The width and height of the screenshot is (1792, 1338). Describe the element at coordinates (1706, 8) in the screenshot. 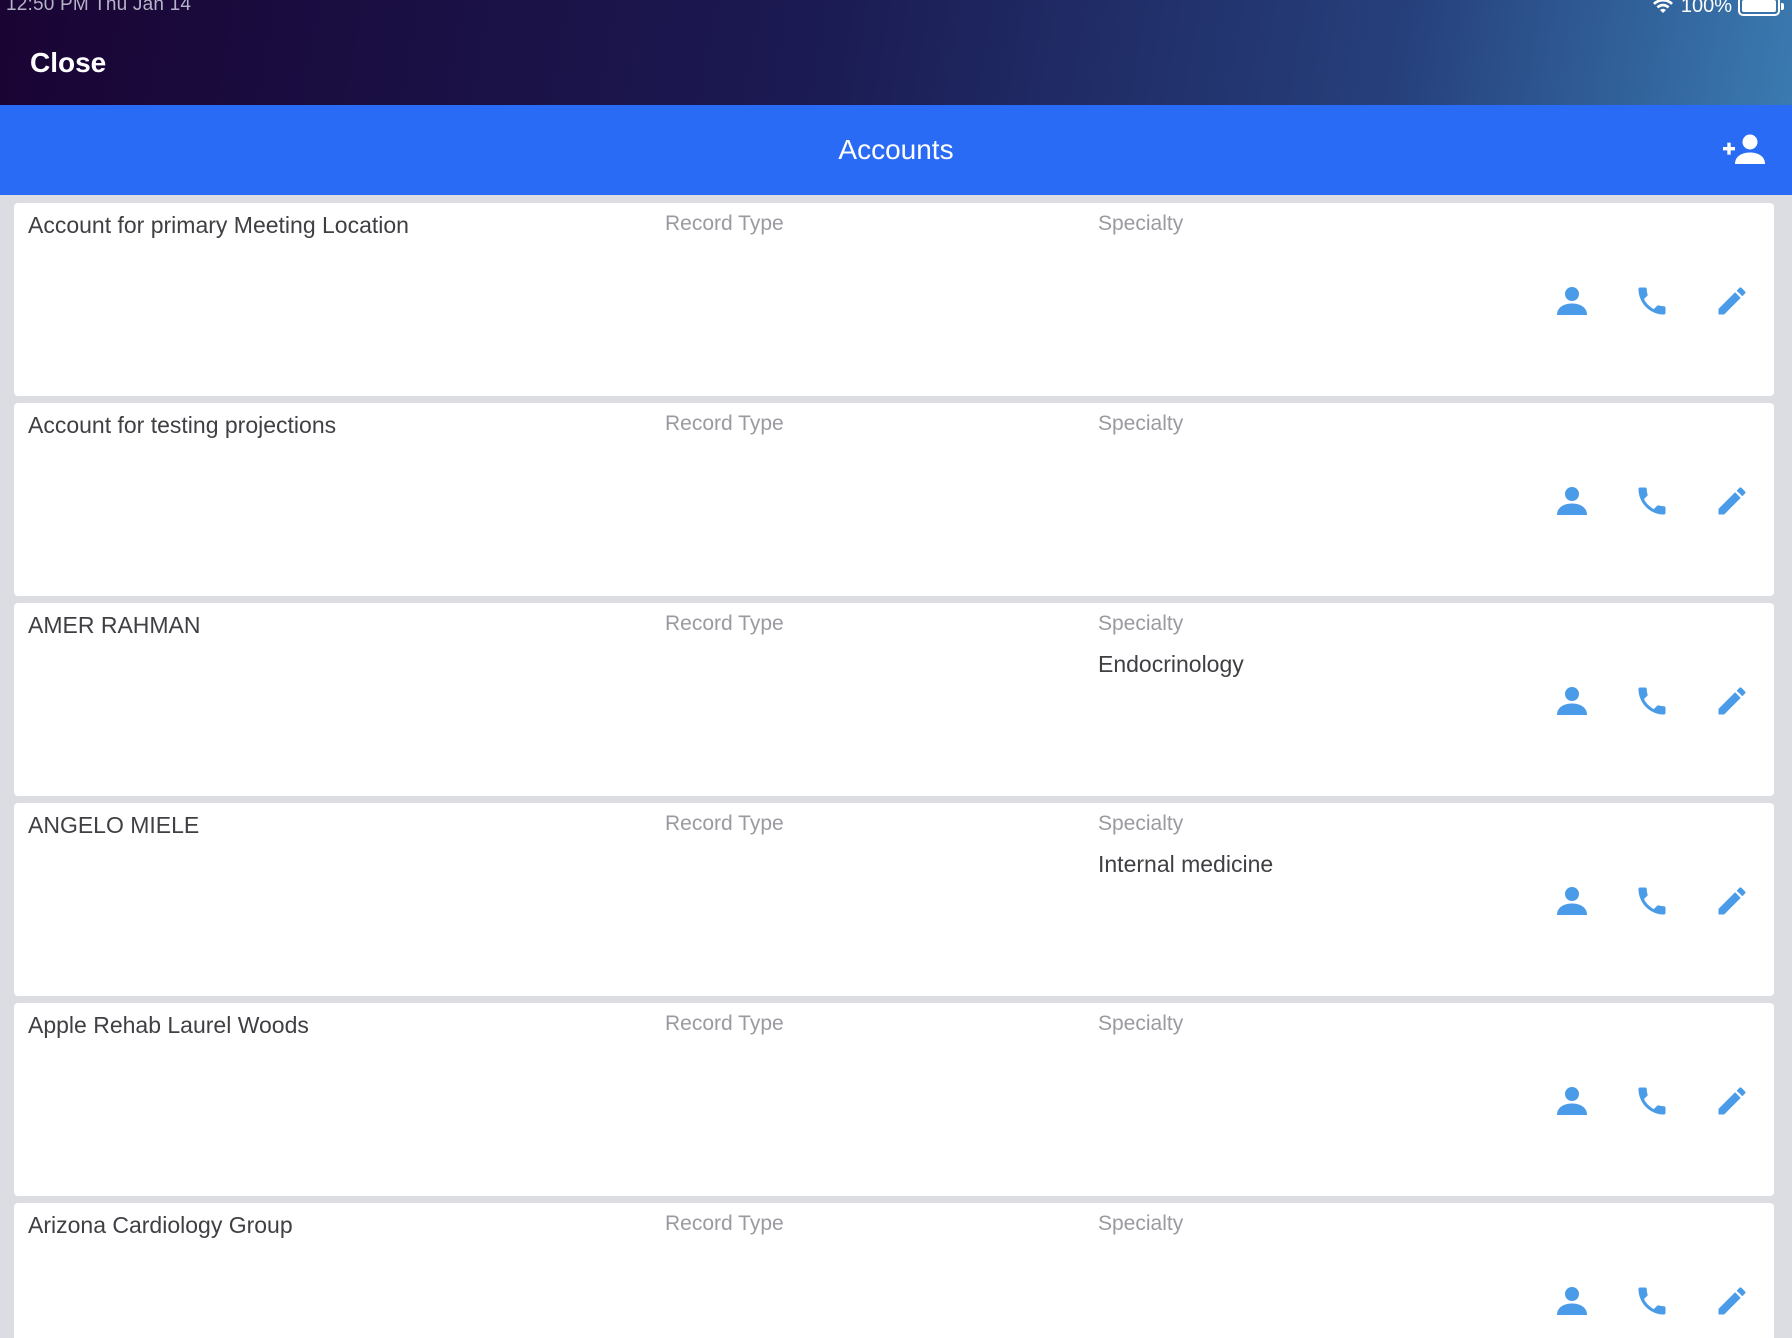

I see `battery-percent: 100%` at that location.